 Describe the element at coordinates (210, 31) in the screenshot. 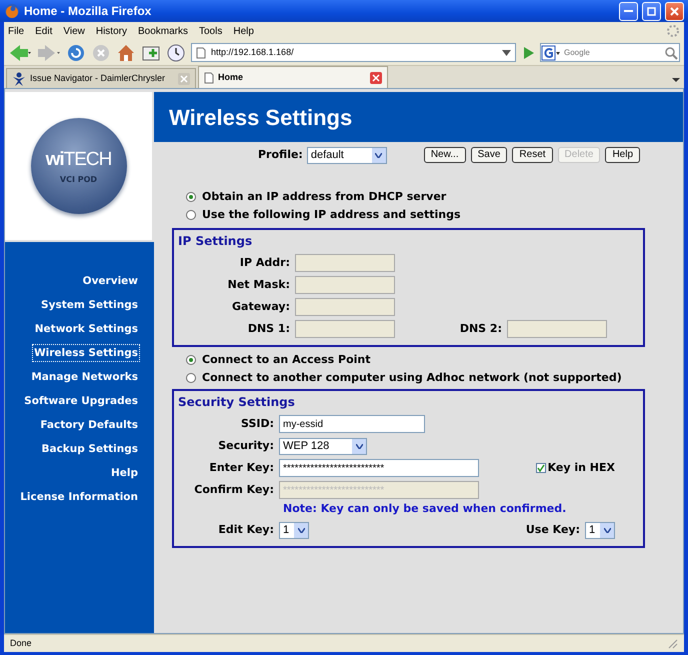

I see `menu-item: Tools` at that location.